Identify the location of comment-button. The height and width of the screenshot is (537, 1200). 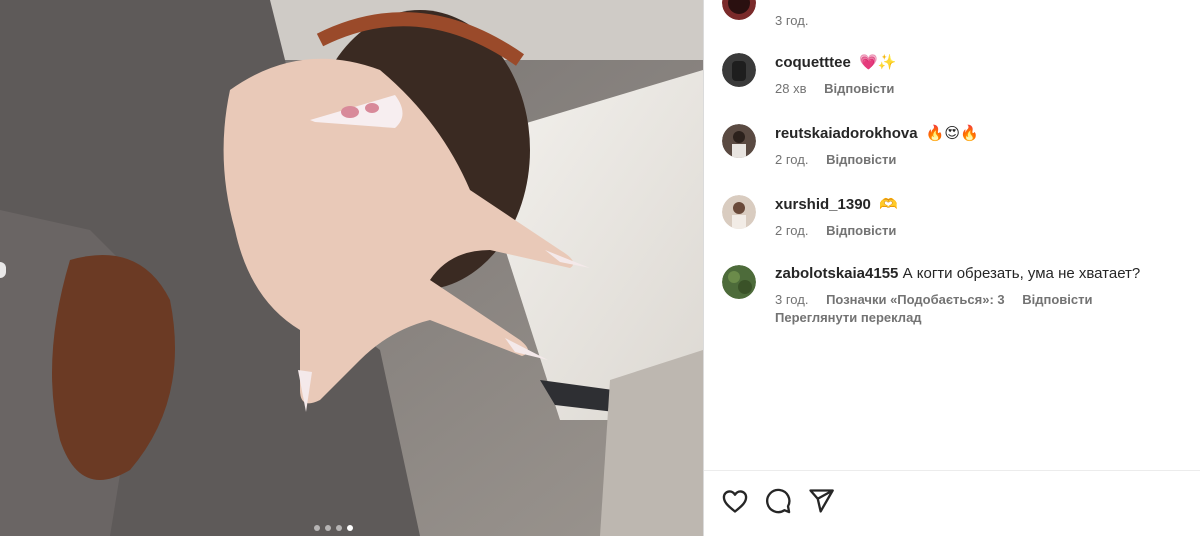
(778, 501).